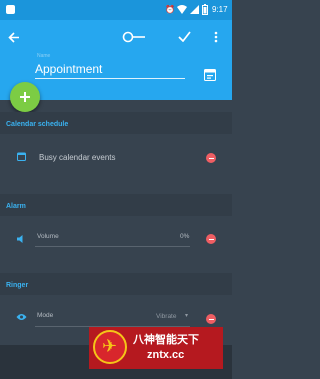 The width and height of the screenshot is (320, 379). What do you see at coordinates (116, 10) in the screenshot?
I see `status-bar: ⏰ 9:17` at bounding box center [116, 10].